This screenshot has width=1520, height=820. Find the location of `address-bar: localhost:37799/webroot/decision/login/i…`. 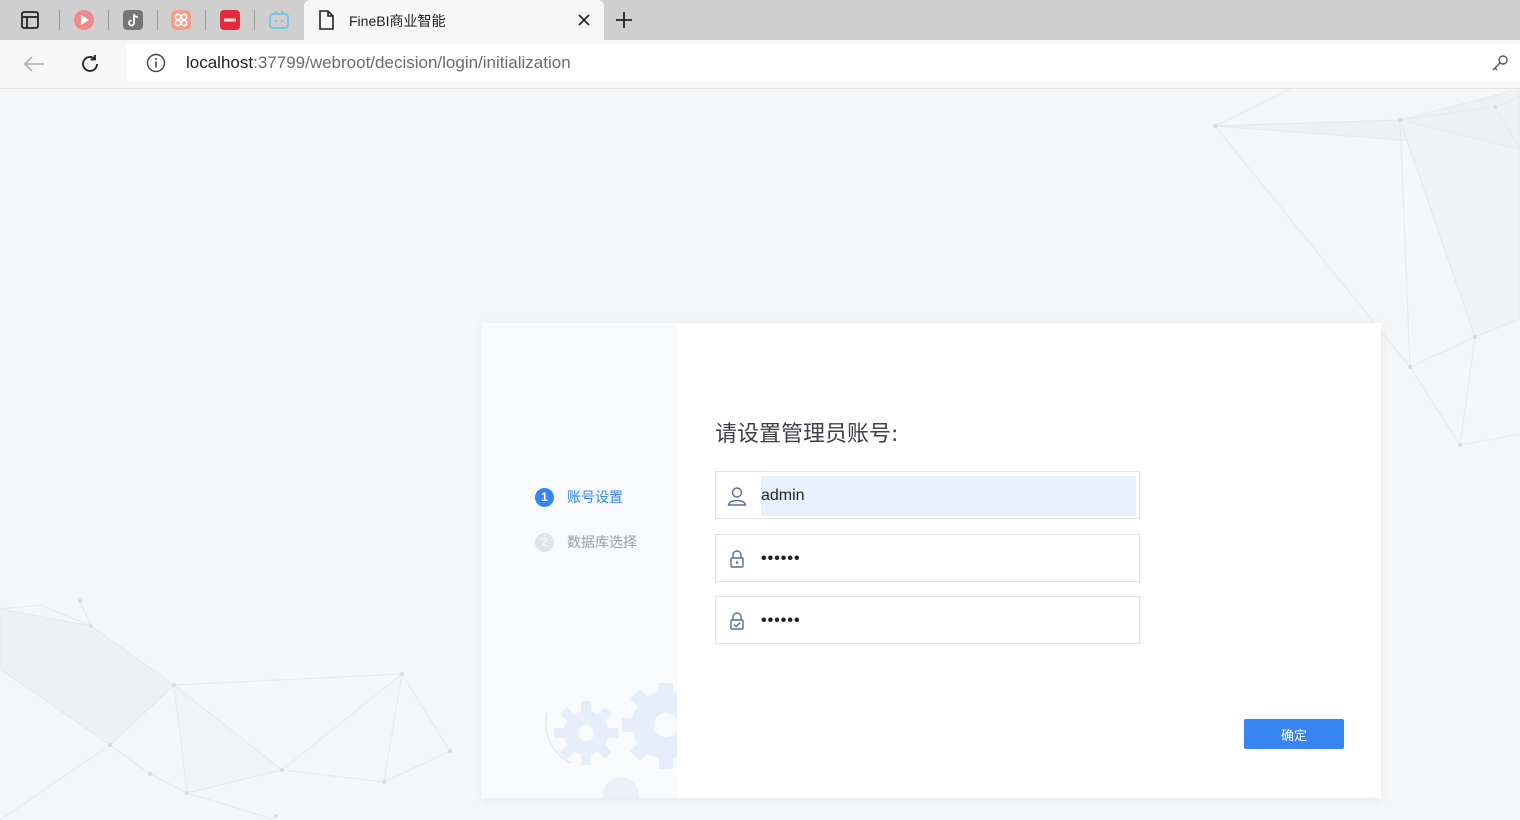

address-bar: localhost:37799/webroot/decision/login/i… is located at coordinates (760, 64).